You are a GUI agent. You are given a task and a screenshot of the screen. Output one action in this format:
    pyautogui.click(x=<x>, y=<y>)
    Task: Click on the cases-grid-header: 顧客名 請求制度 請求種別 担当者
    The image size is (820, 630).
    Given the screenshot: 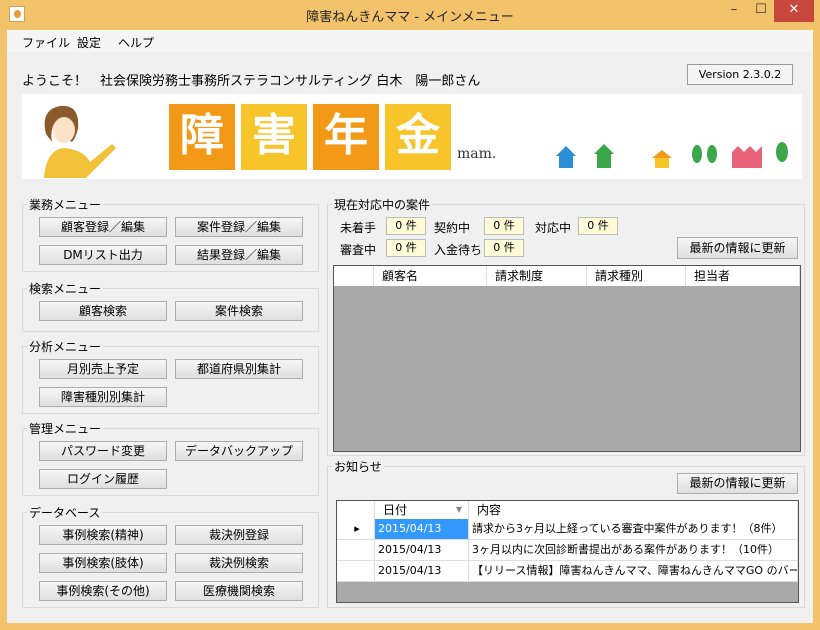 What is the action you would take?
    pyautogui.click(x=567, y=276)
    